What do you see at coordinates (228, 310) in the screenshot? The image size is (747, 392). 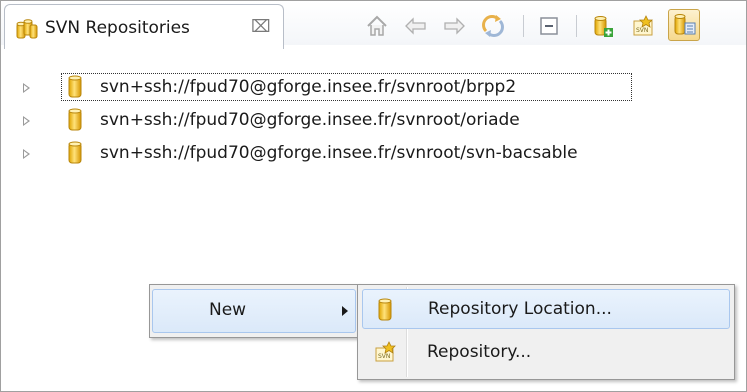 I see `menu-item-label: New` at bounding box center [228, 310].